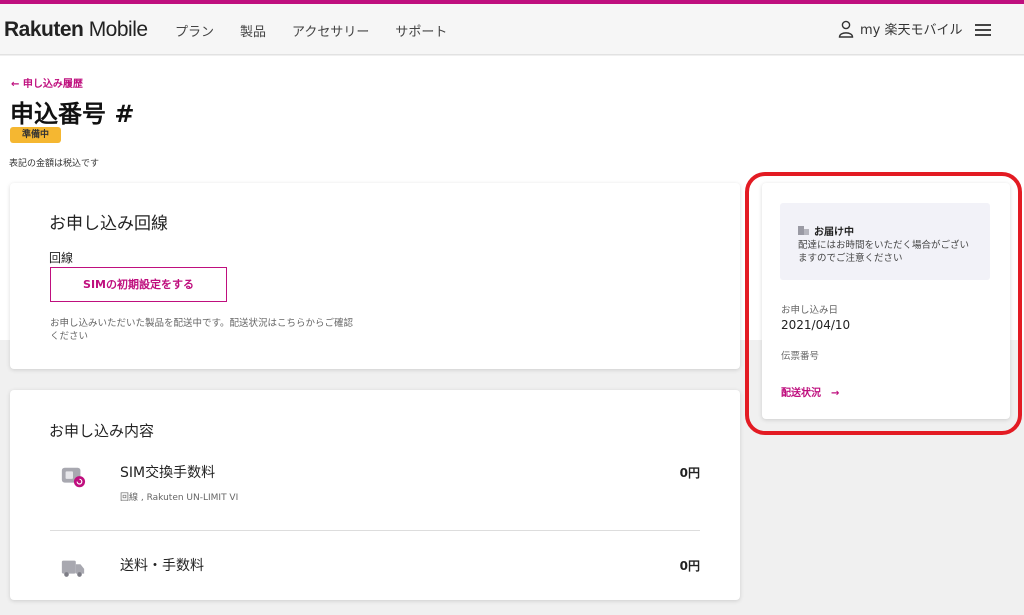 The width and height of the screenshot is (1024, 615). I want to click on line-label: 回線, so click(61, 258).